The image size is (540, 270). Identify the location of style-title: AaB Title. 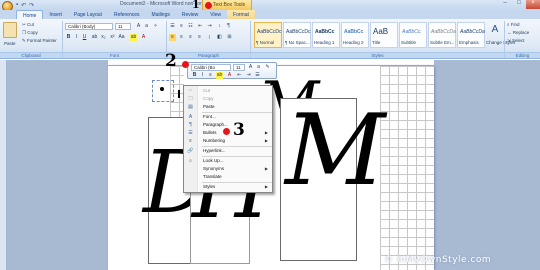
(384, 35).